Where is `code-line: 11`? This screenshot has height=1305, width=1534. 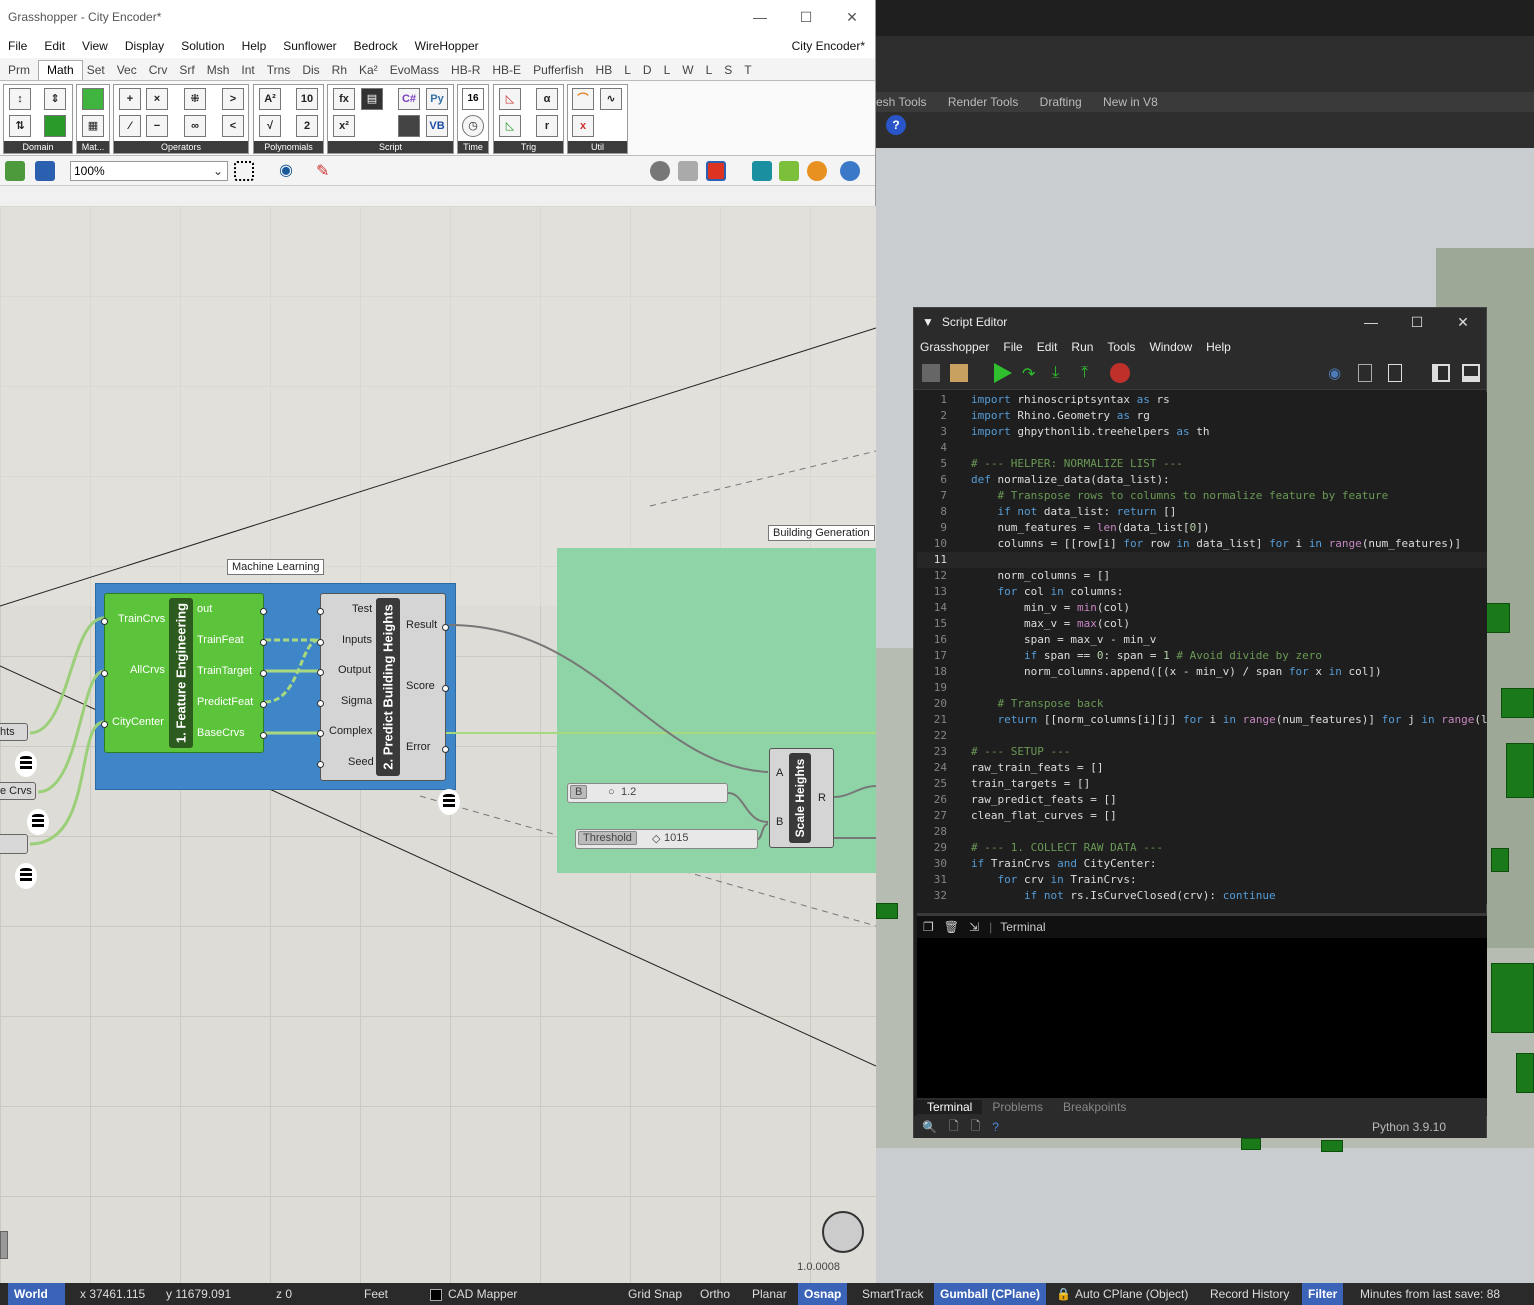 code-line: 11 is located at coordinates (1202, 560).